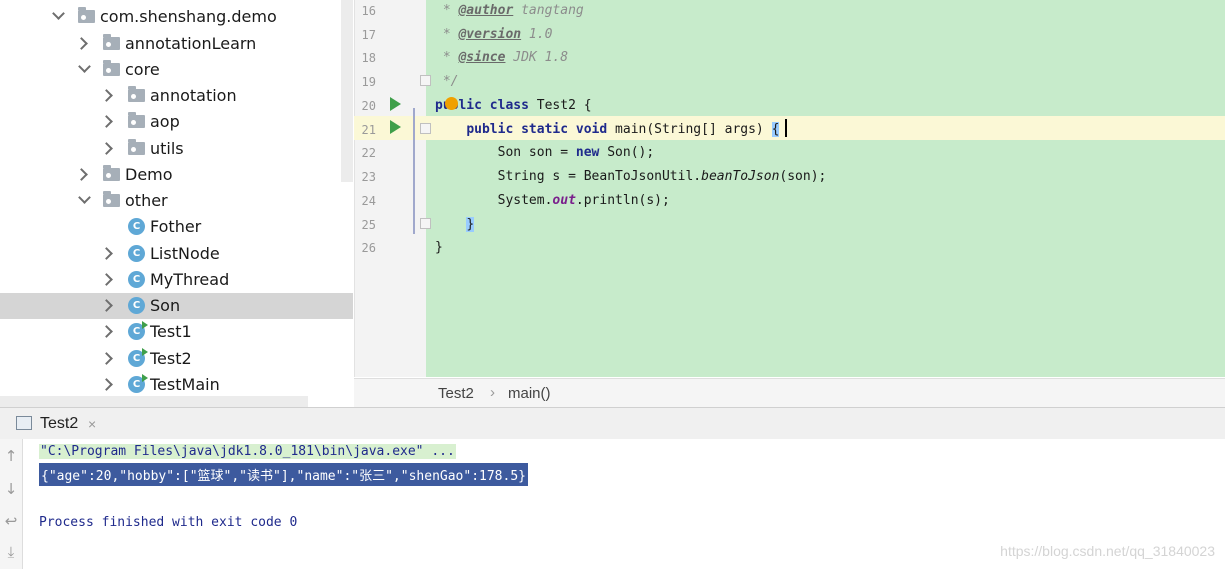  Describe the element at coordinates (368, 58) in the screenshot. I see `line-number: 18` at that location.